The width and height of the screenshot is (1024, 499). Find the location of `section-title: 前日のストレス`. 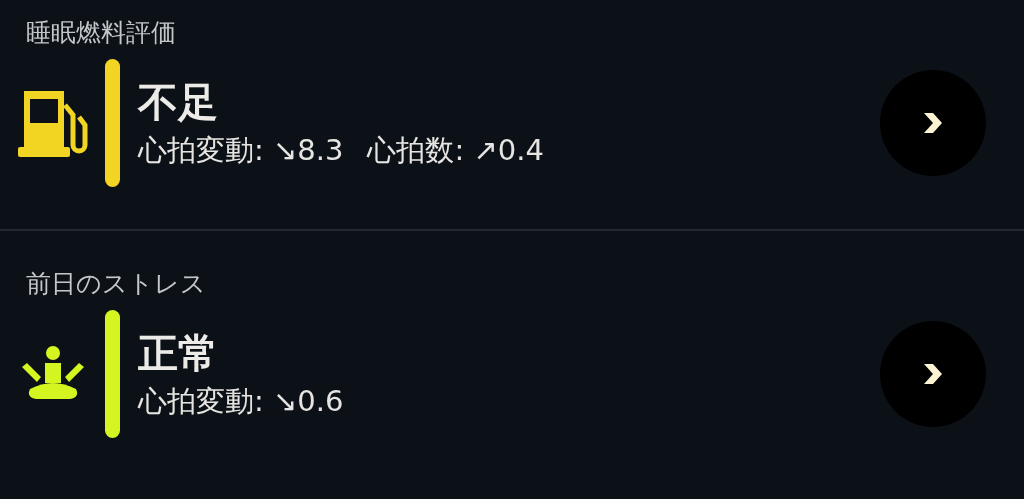

section-title: 前日のストレス is located at coordinates (116, 284).